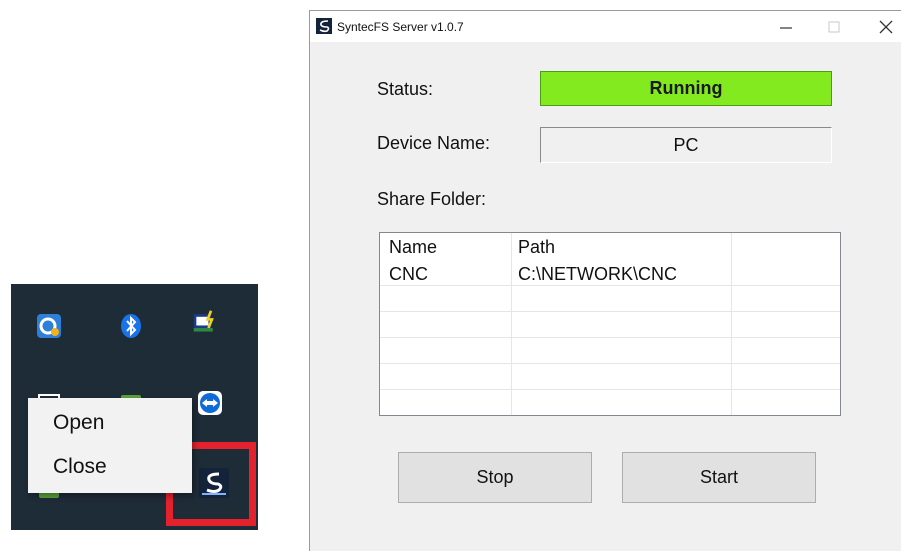 The height and width of the screenshot is (551, 901). What do you see at coordinates (605, 26) in the screenshot?
I see `title-bar: SyntecFS Server v1.0.7` at bounding box center [605, 26].